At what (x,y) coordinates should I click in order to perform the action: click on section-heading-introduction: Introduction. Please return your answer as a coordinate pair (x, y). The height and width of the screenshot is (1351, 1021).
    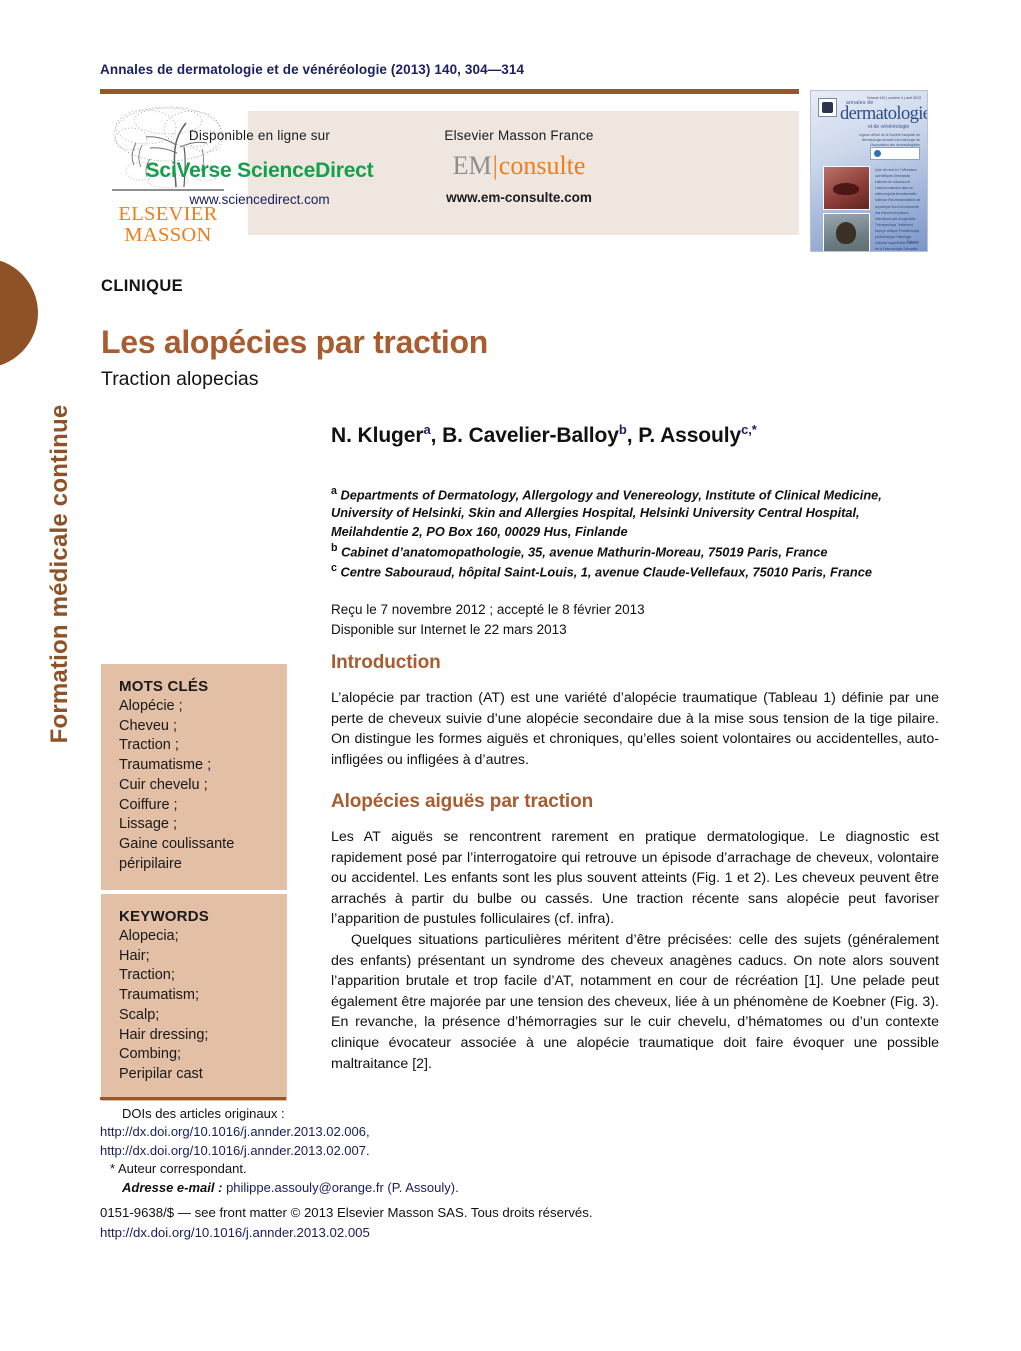
    Looking at the image, I should click on (386, 662).